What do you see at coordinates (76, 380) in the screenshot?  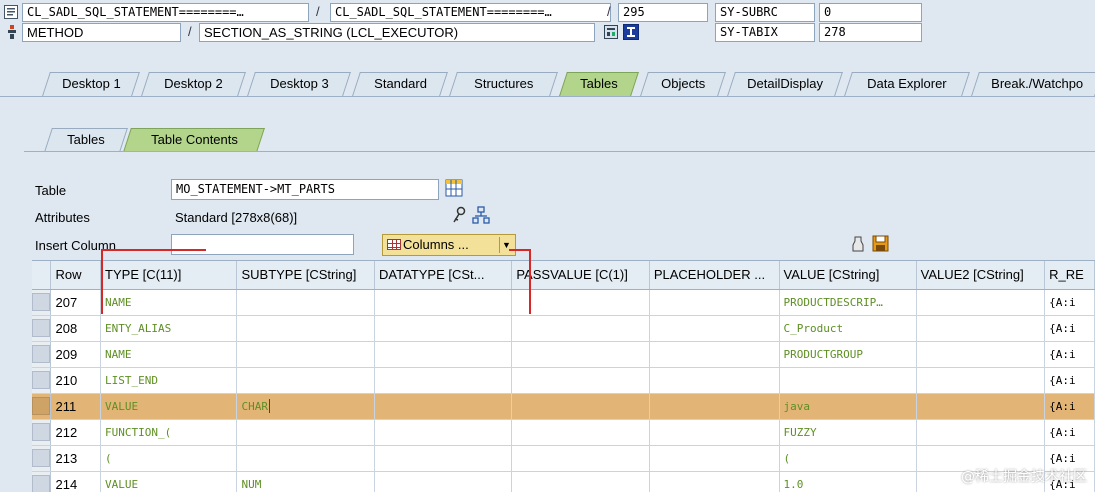 I see `cell-row: 210` at bounding box center [76, 380].